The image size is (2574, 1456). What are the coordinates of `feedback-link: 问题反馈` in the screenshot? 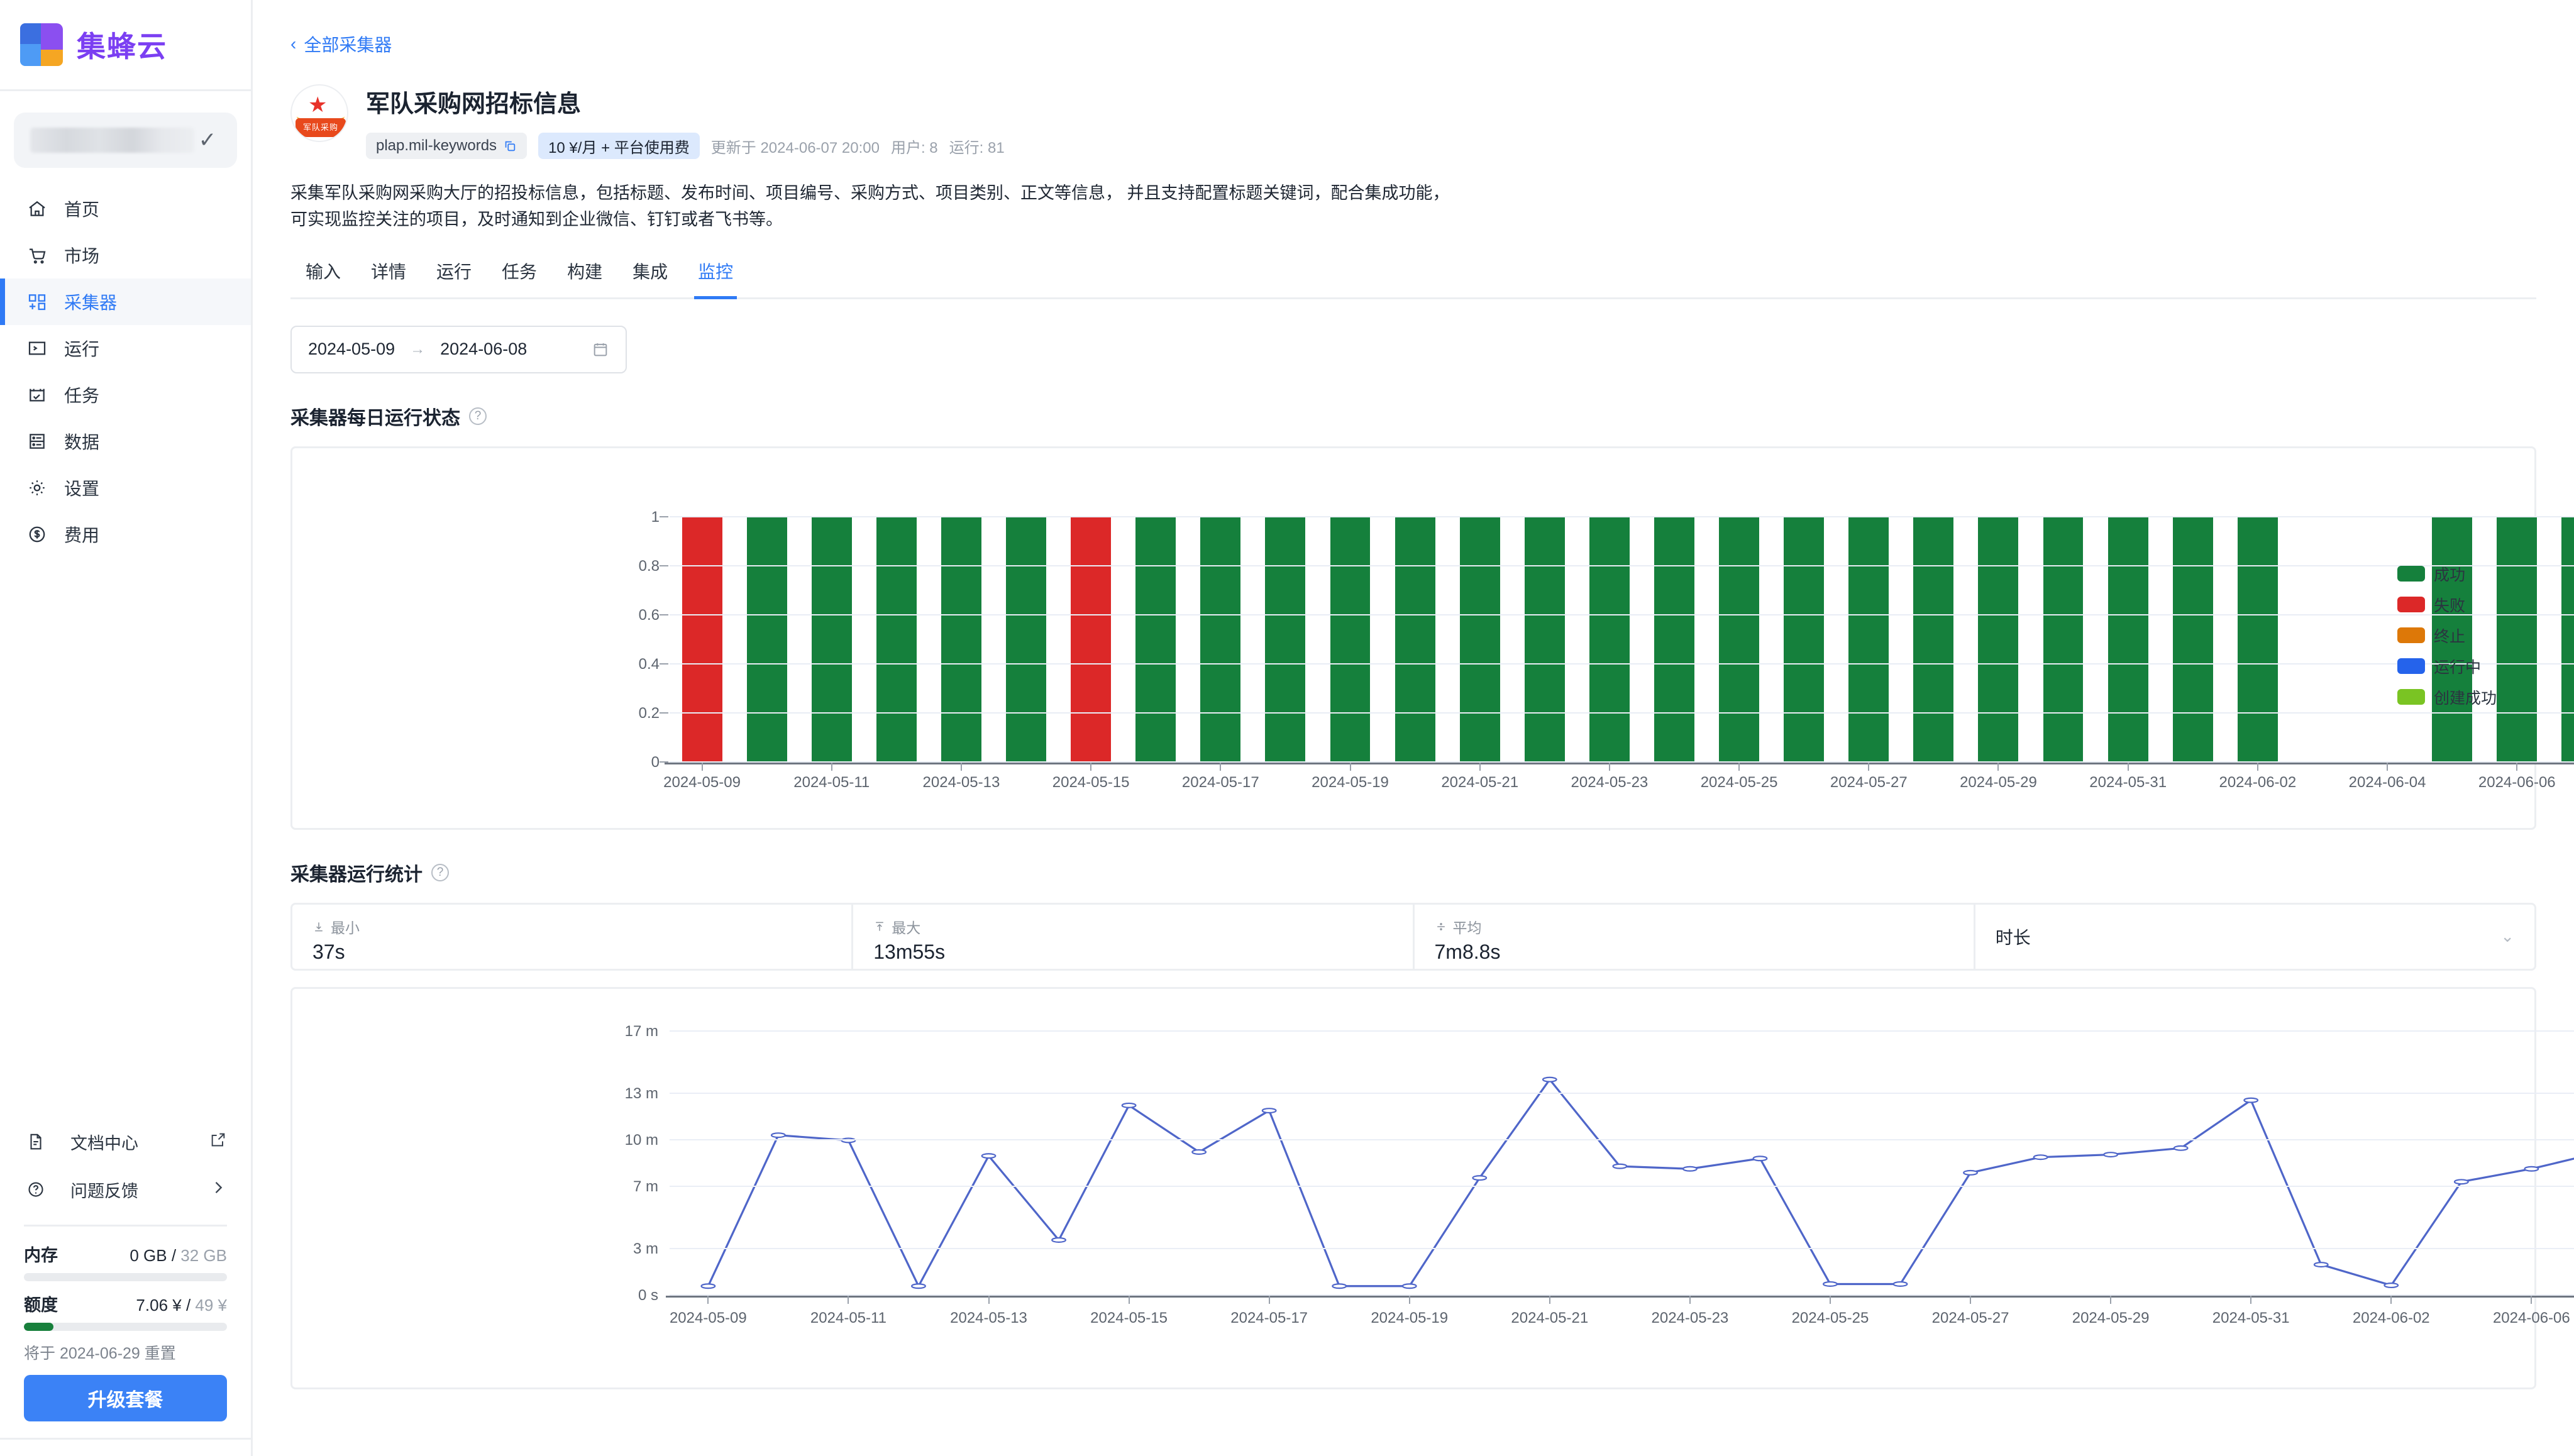 It's located at (126, 1189).